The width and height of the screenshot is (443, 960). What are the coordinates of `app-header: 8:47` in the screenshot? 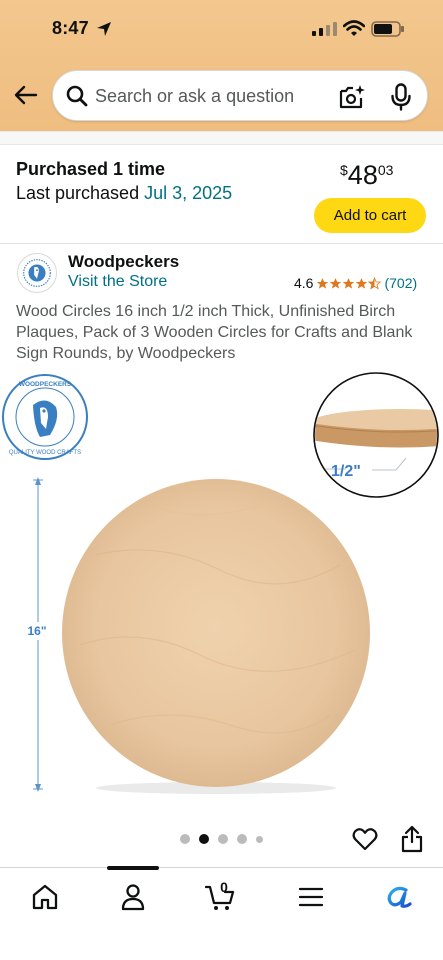 It's located at (221, 65).